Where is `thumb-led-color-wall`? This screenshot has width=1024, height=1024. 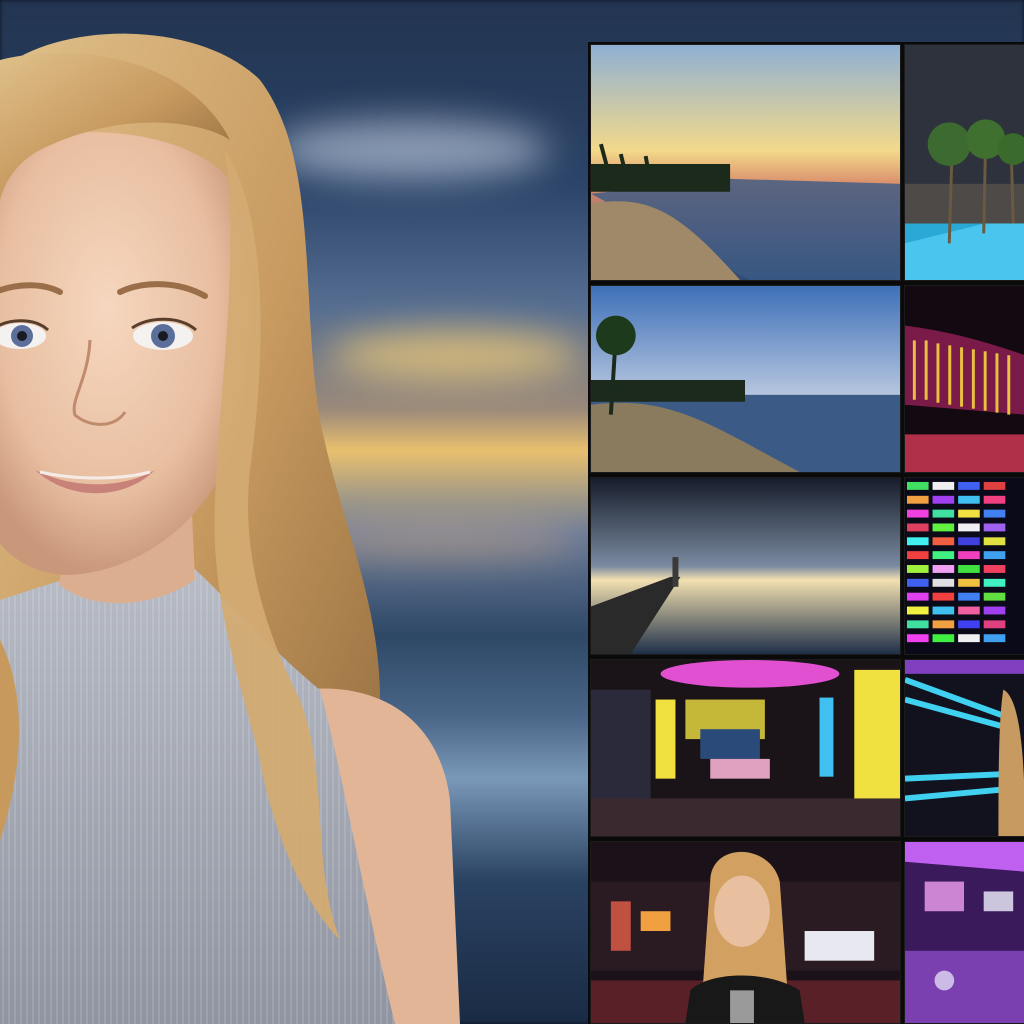 thumb-led-color-wall is located at coordinates (964, 566).